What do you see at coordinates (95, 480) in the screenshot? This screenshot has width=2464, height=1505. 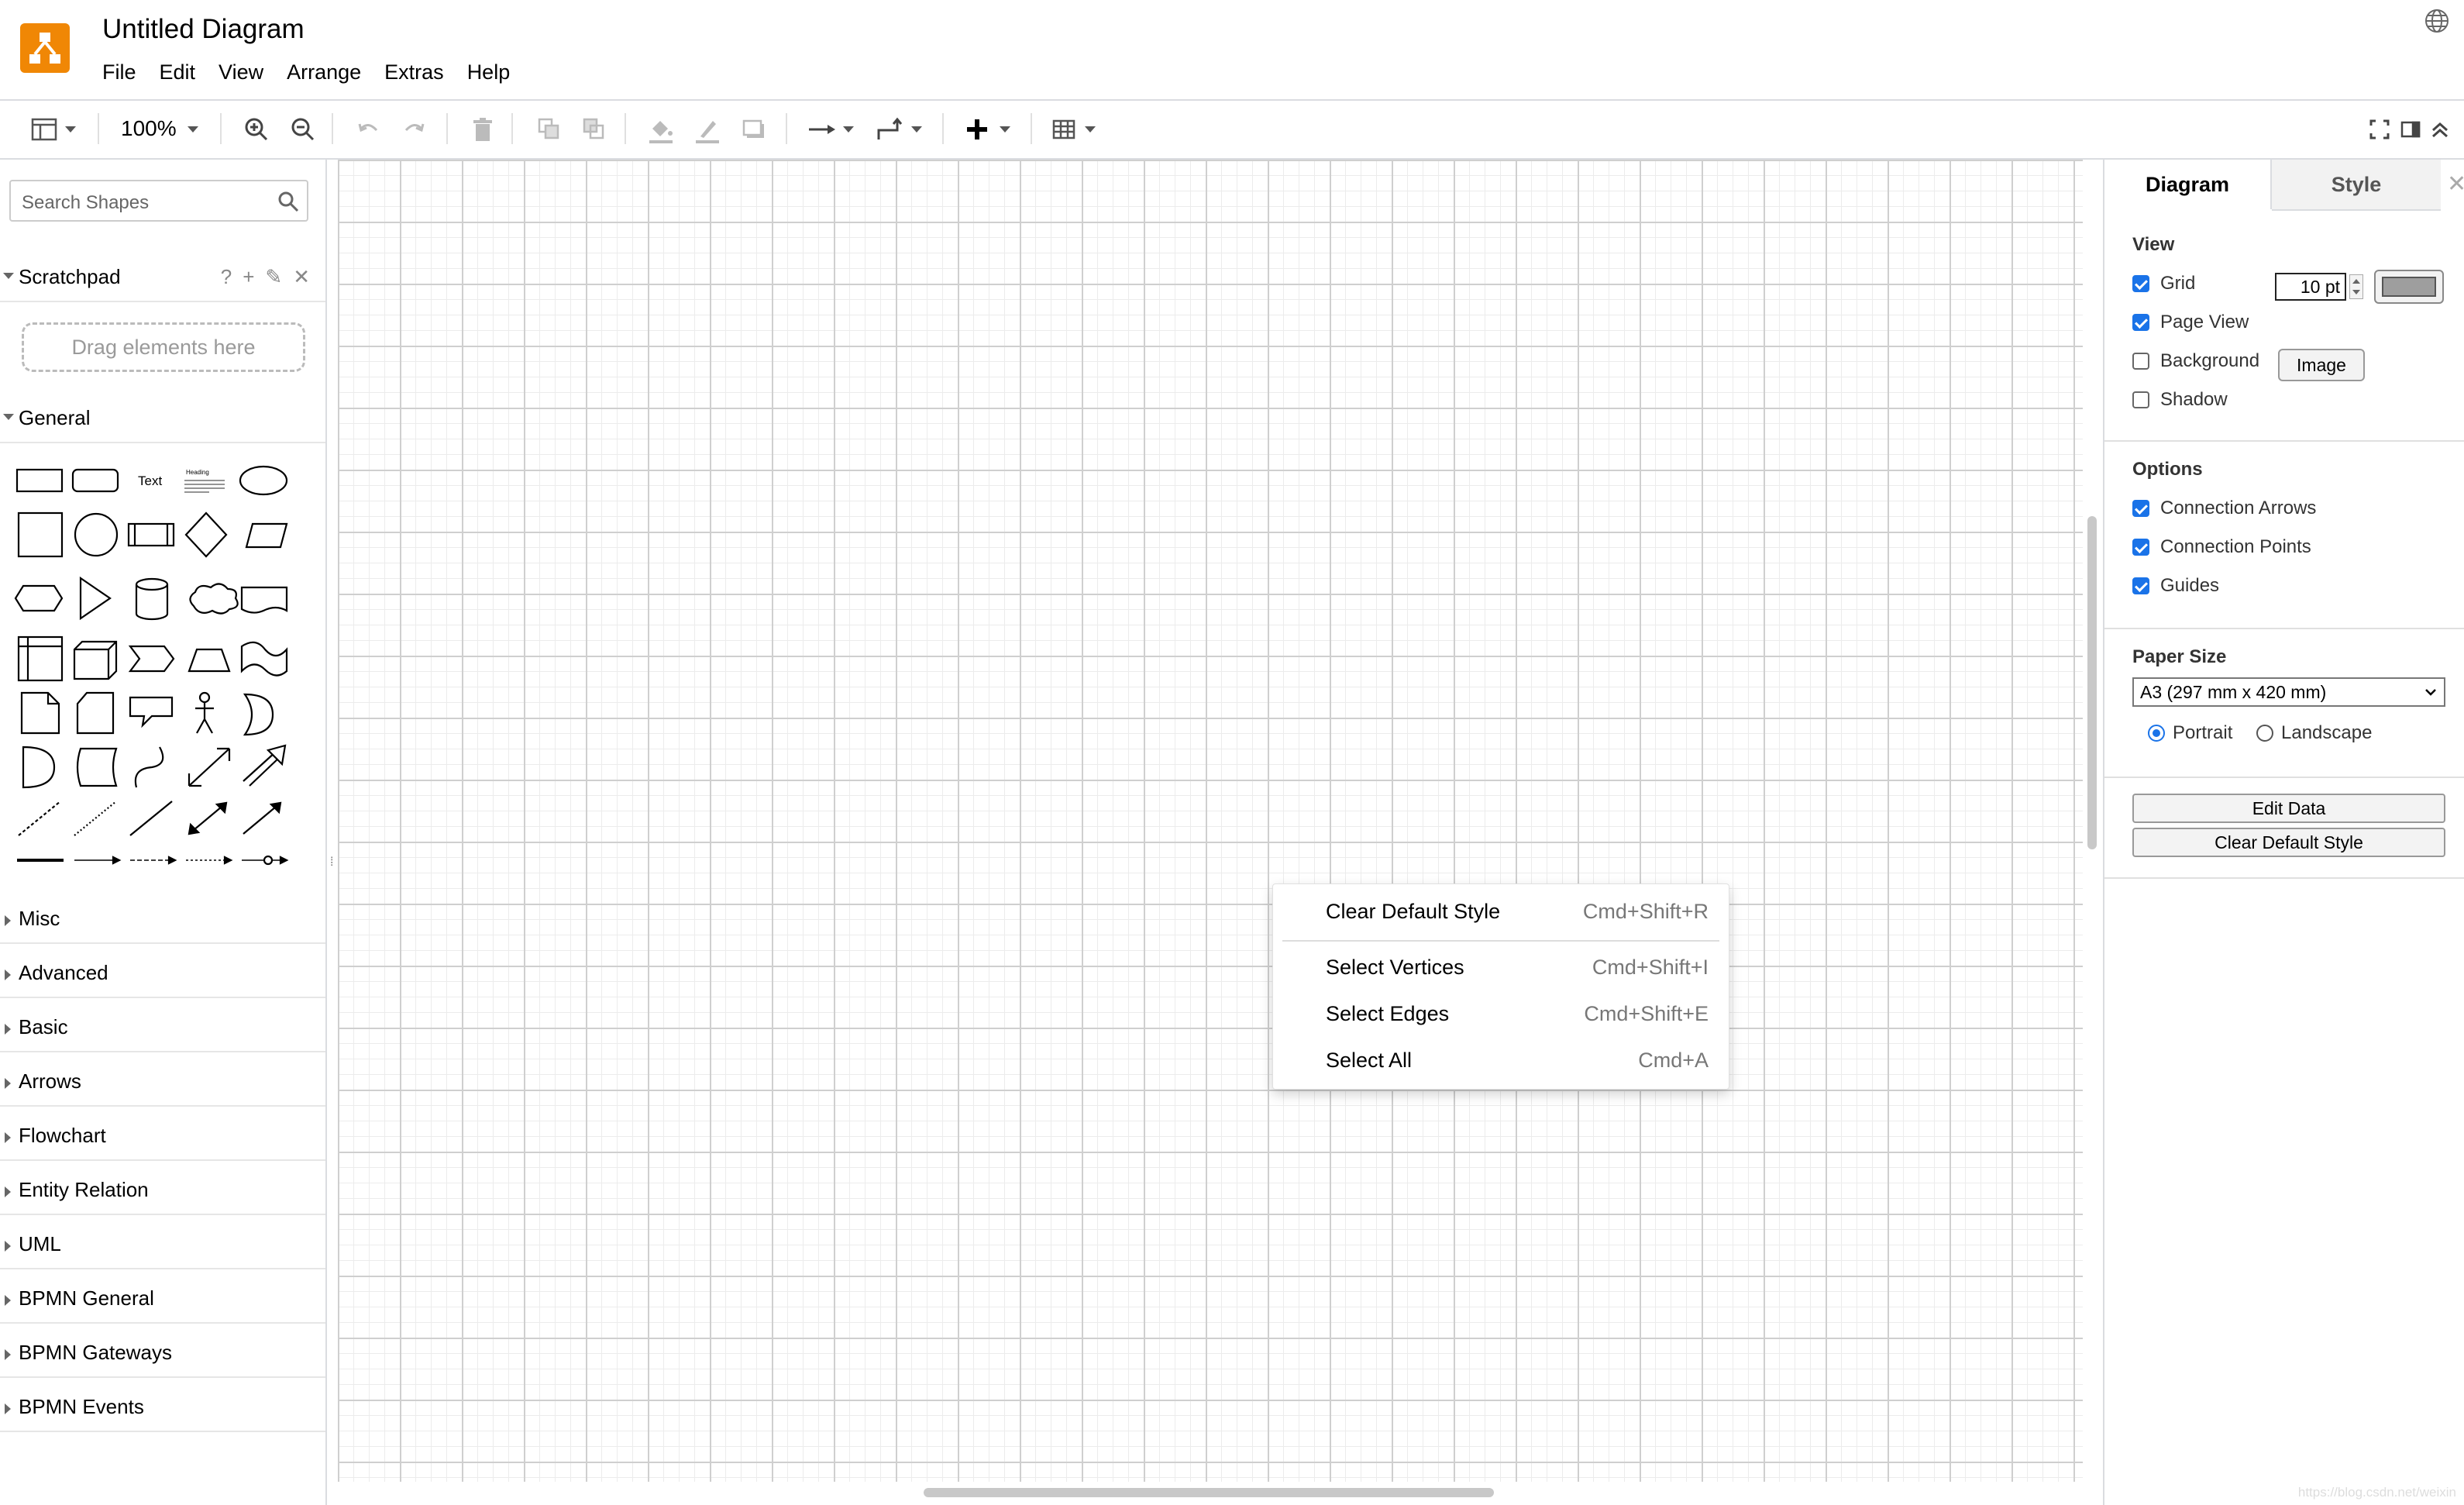 I see `rounded-rectangle-shape` at bounding box center [95, 480].